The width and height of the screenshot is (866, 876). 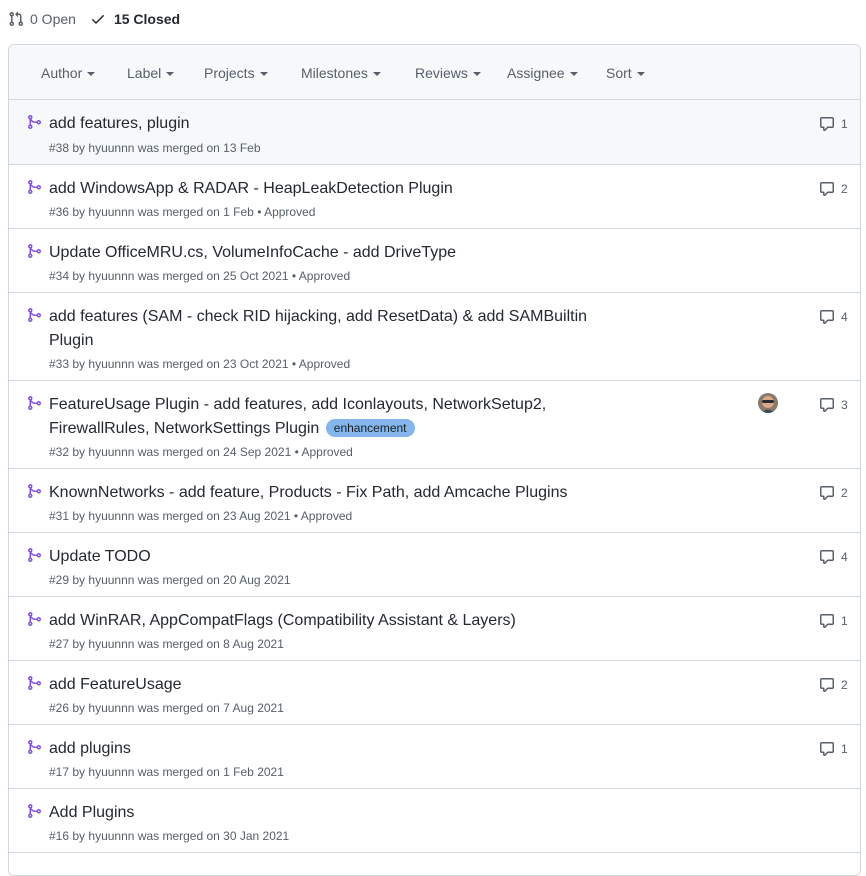 What do you see at coordinates (329, 124) in the screenshot?
I see `pr-title-link: add features, plugin` at bounding box center [329, 124].